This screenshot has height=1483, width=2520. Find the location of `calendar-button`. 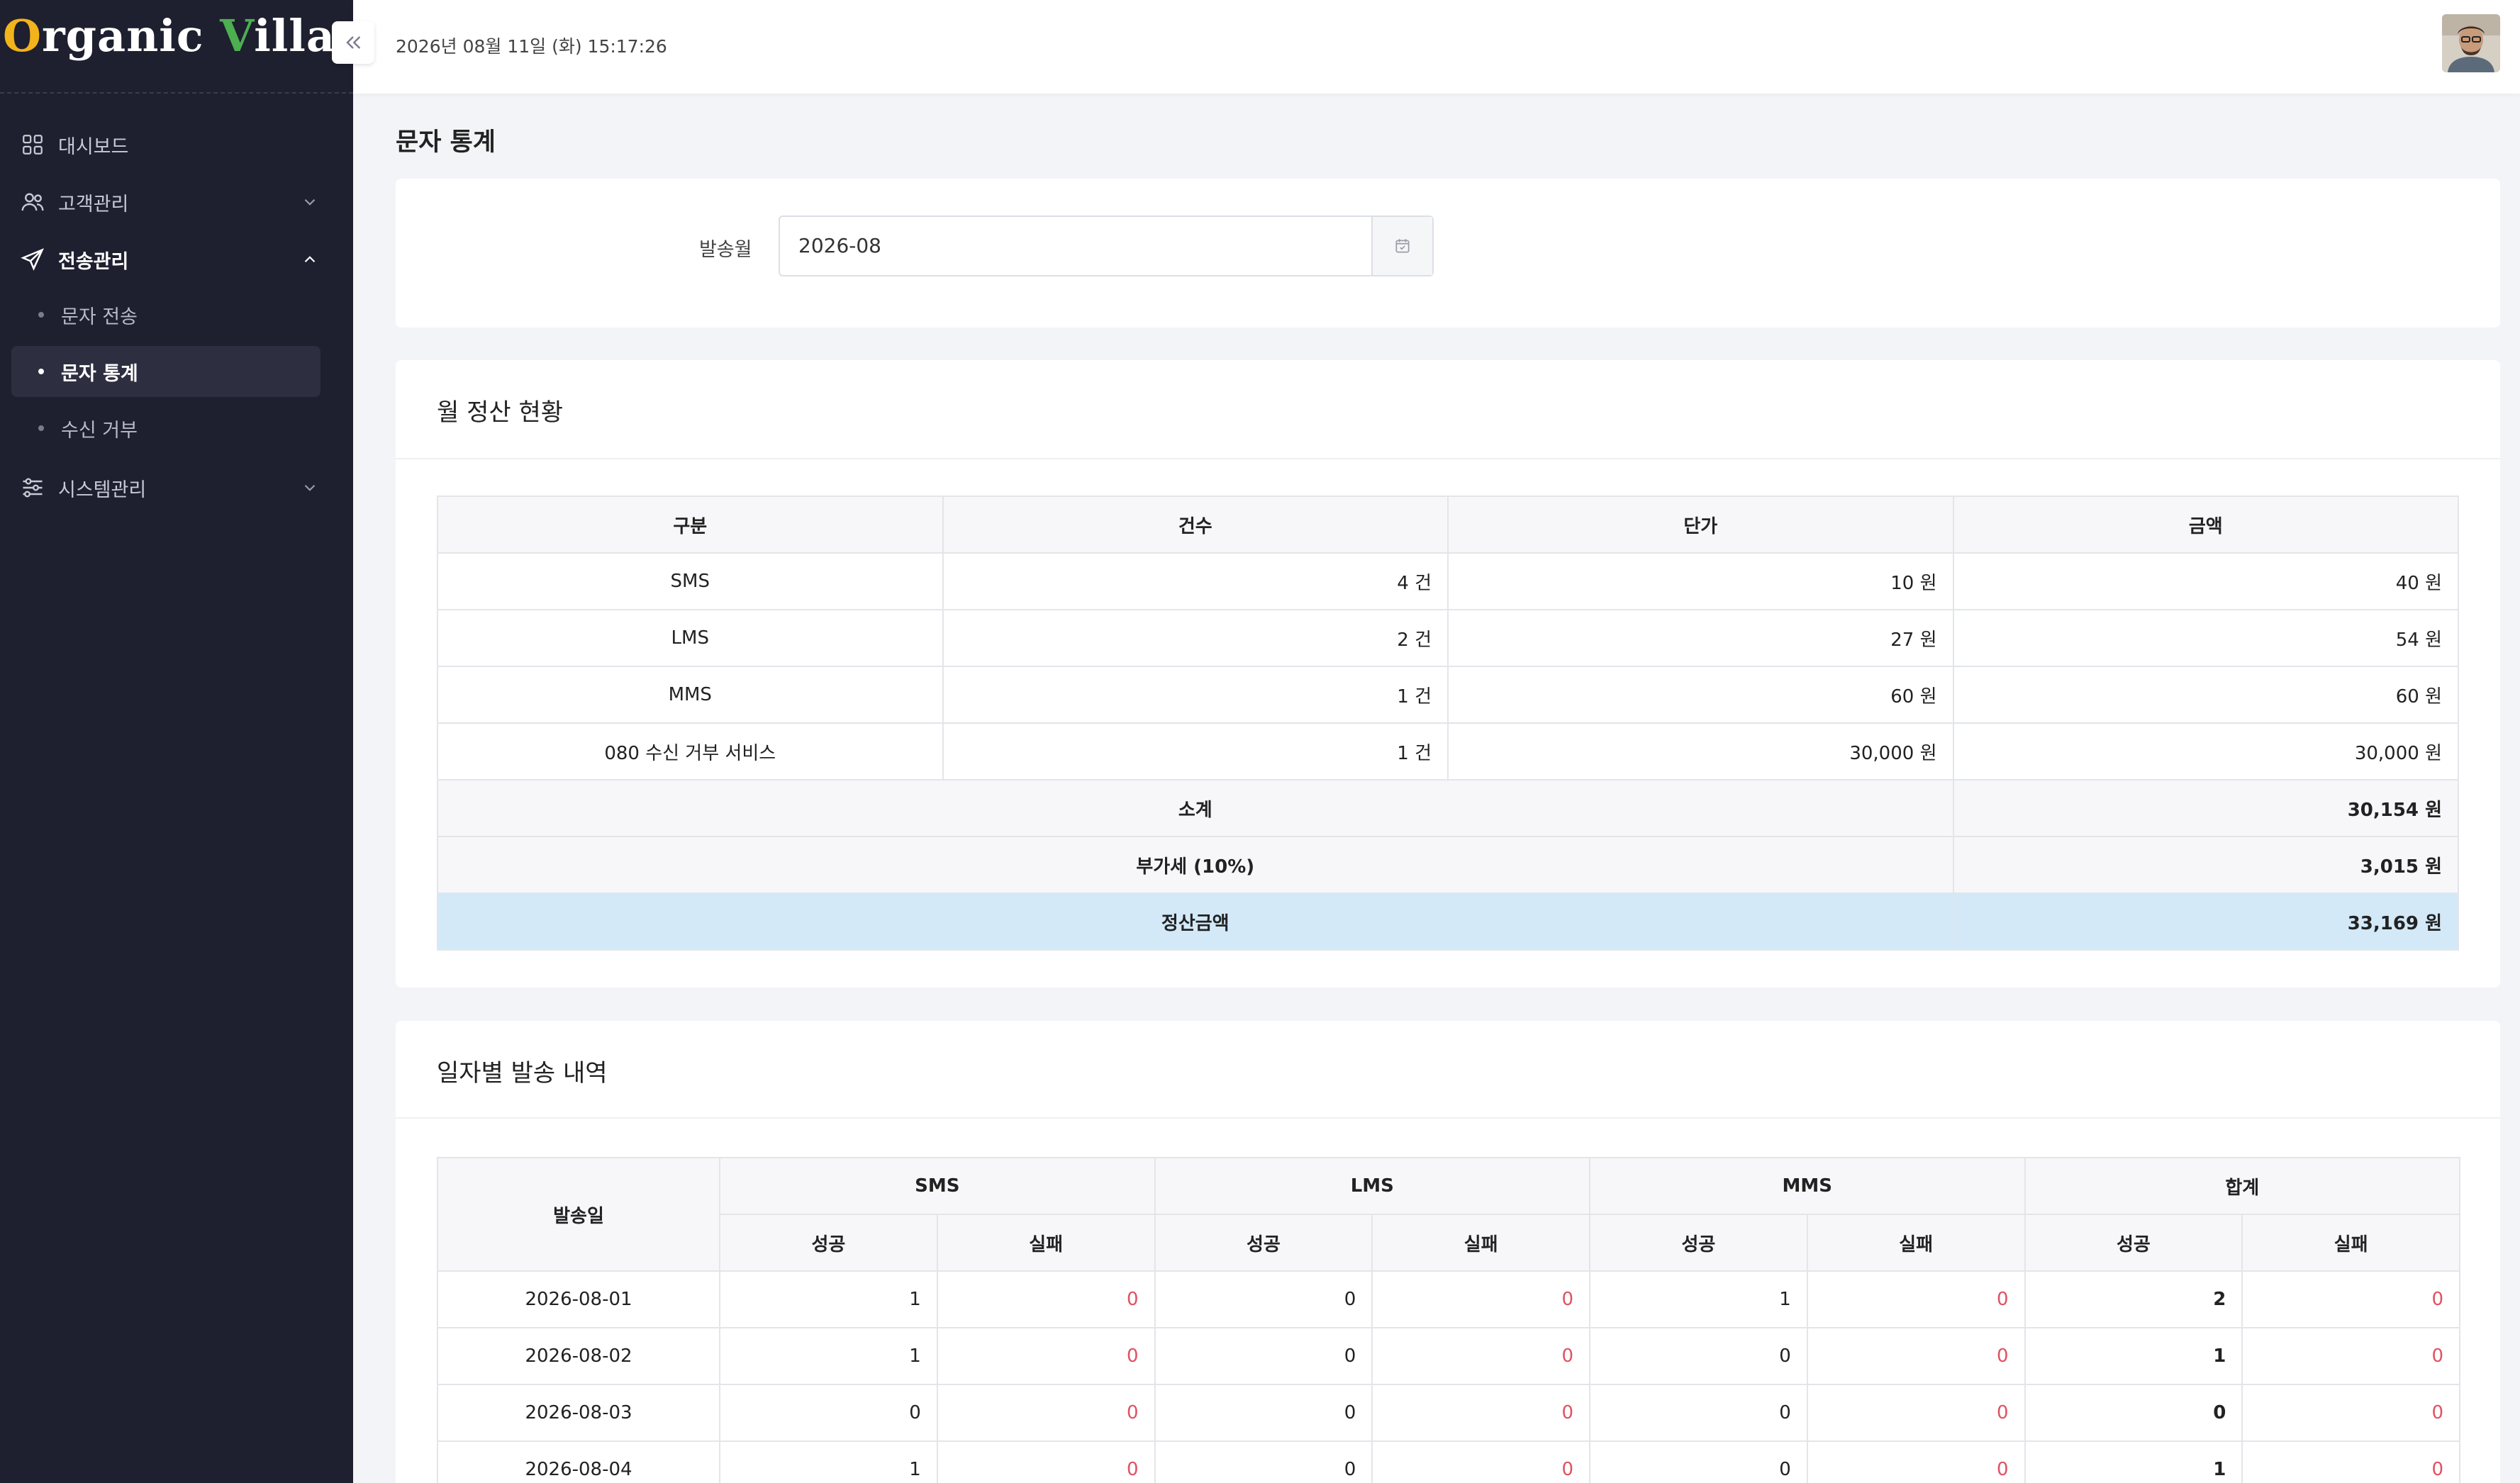

calendar-button is located at coordinates (1401, 246).